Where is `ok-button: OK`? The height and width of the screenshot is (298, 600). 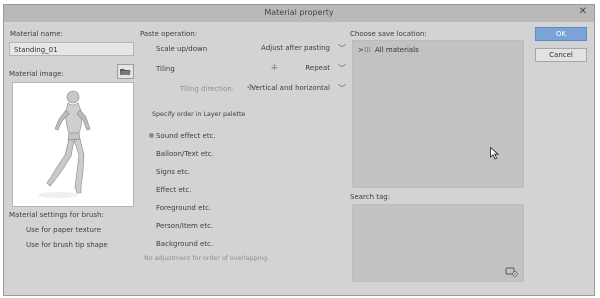
ok-button: OK is located at coordinates (561, 34).